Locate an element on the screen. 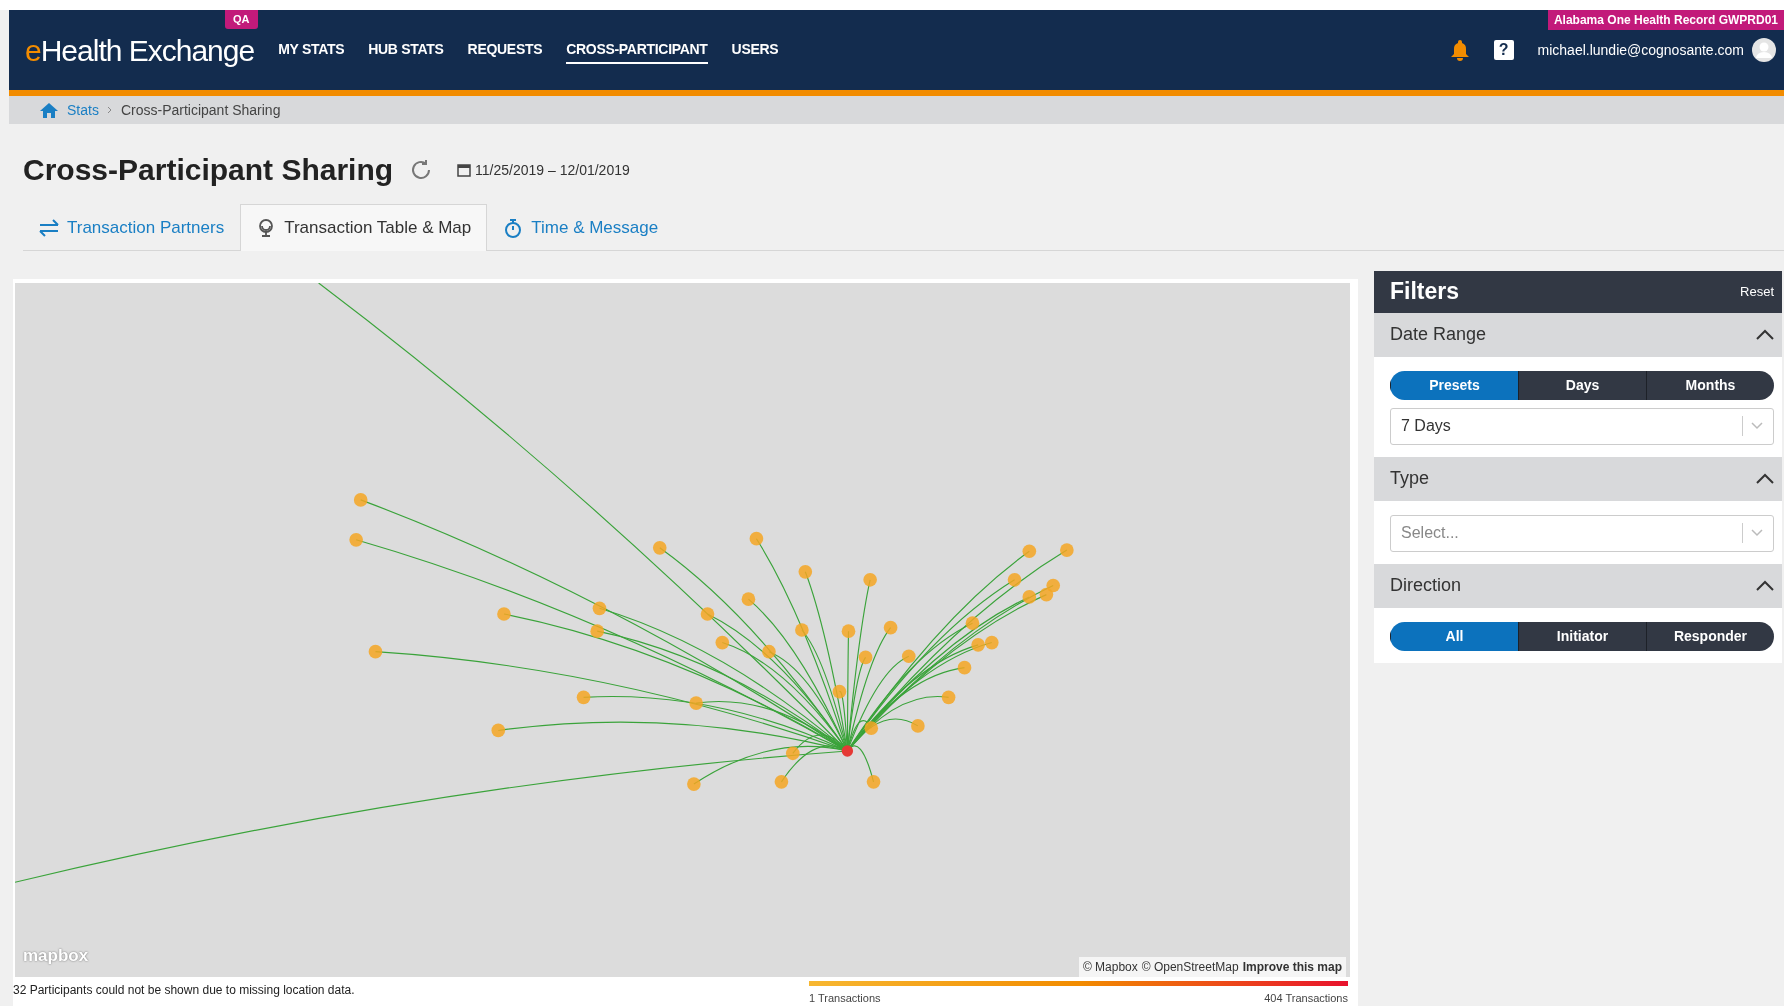  segment-button: Responder is located at coordinates (1710, 636).